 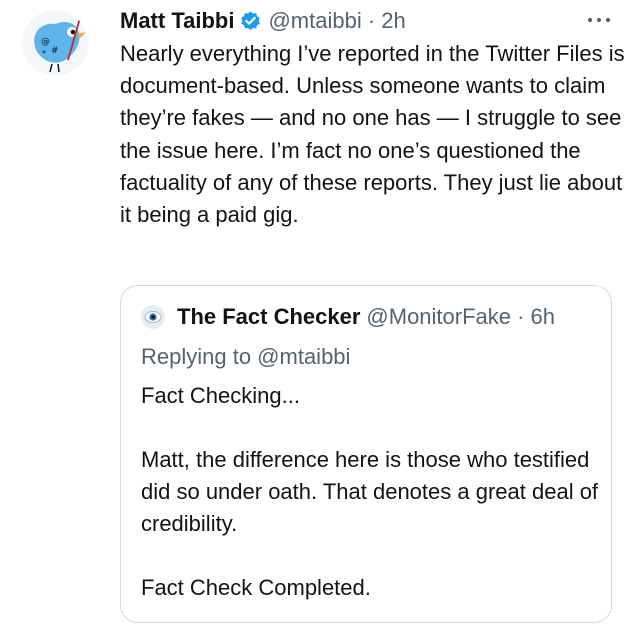 I want to click on author-handle-time: @mtaibbi · 2h, so click(x=336, y=21).